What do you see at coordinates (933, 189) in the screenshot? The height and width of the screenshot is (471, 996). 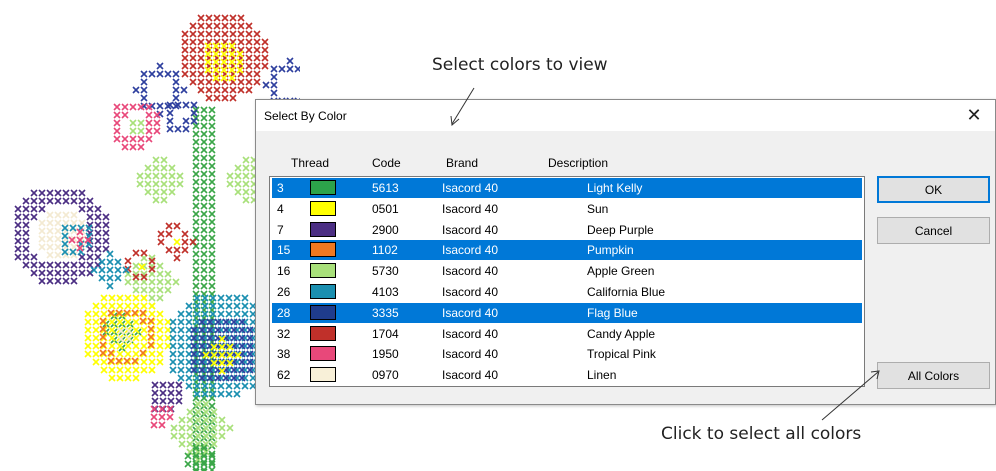 I see `ok-button: OK` at bounding box center [933, 189].